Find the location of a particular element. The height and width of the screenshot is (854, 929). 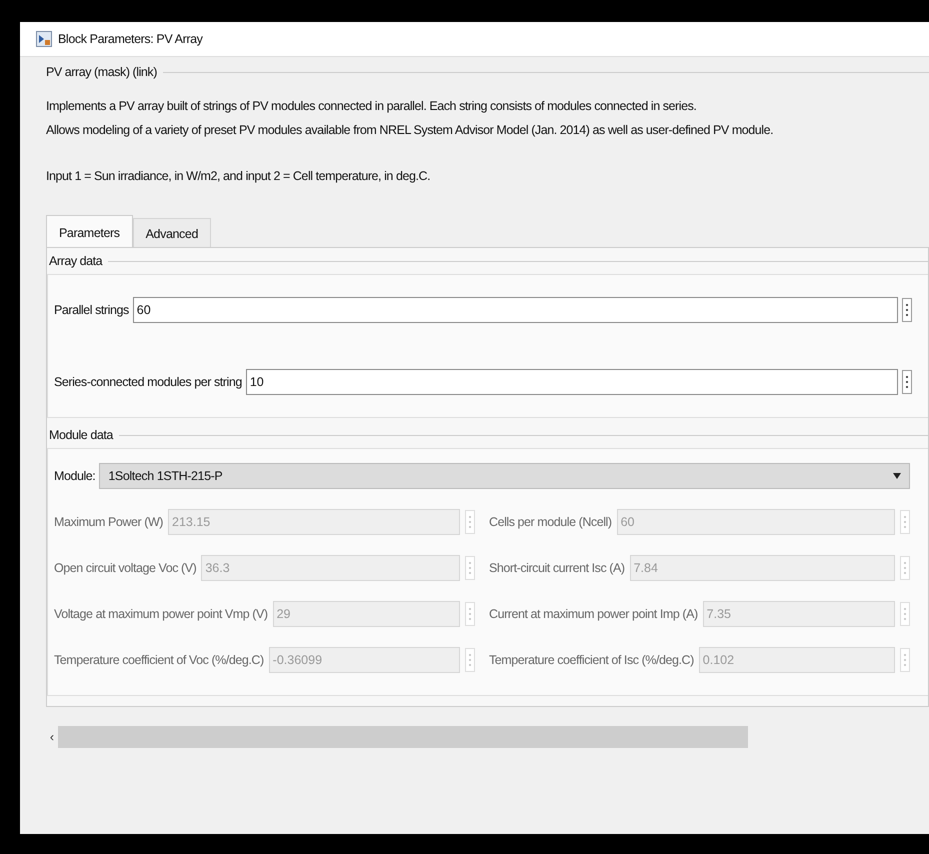

field-label: Parallel strings is located at coordinates (91, 310).